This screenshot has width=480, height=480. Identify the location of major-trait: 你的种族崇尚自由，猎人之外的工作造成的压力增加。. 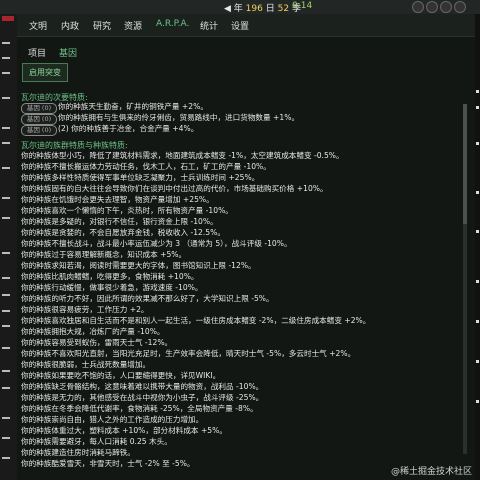
(112, 419).